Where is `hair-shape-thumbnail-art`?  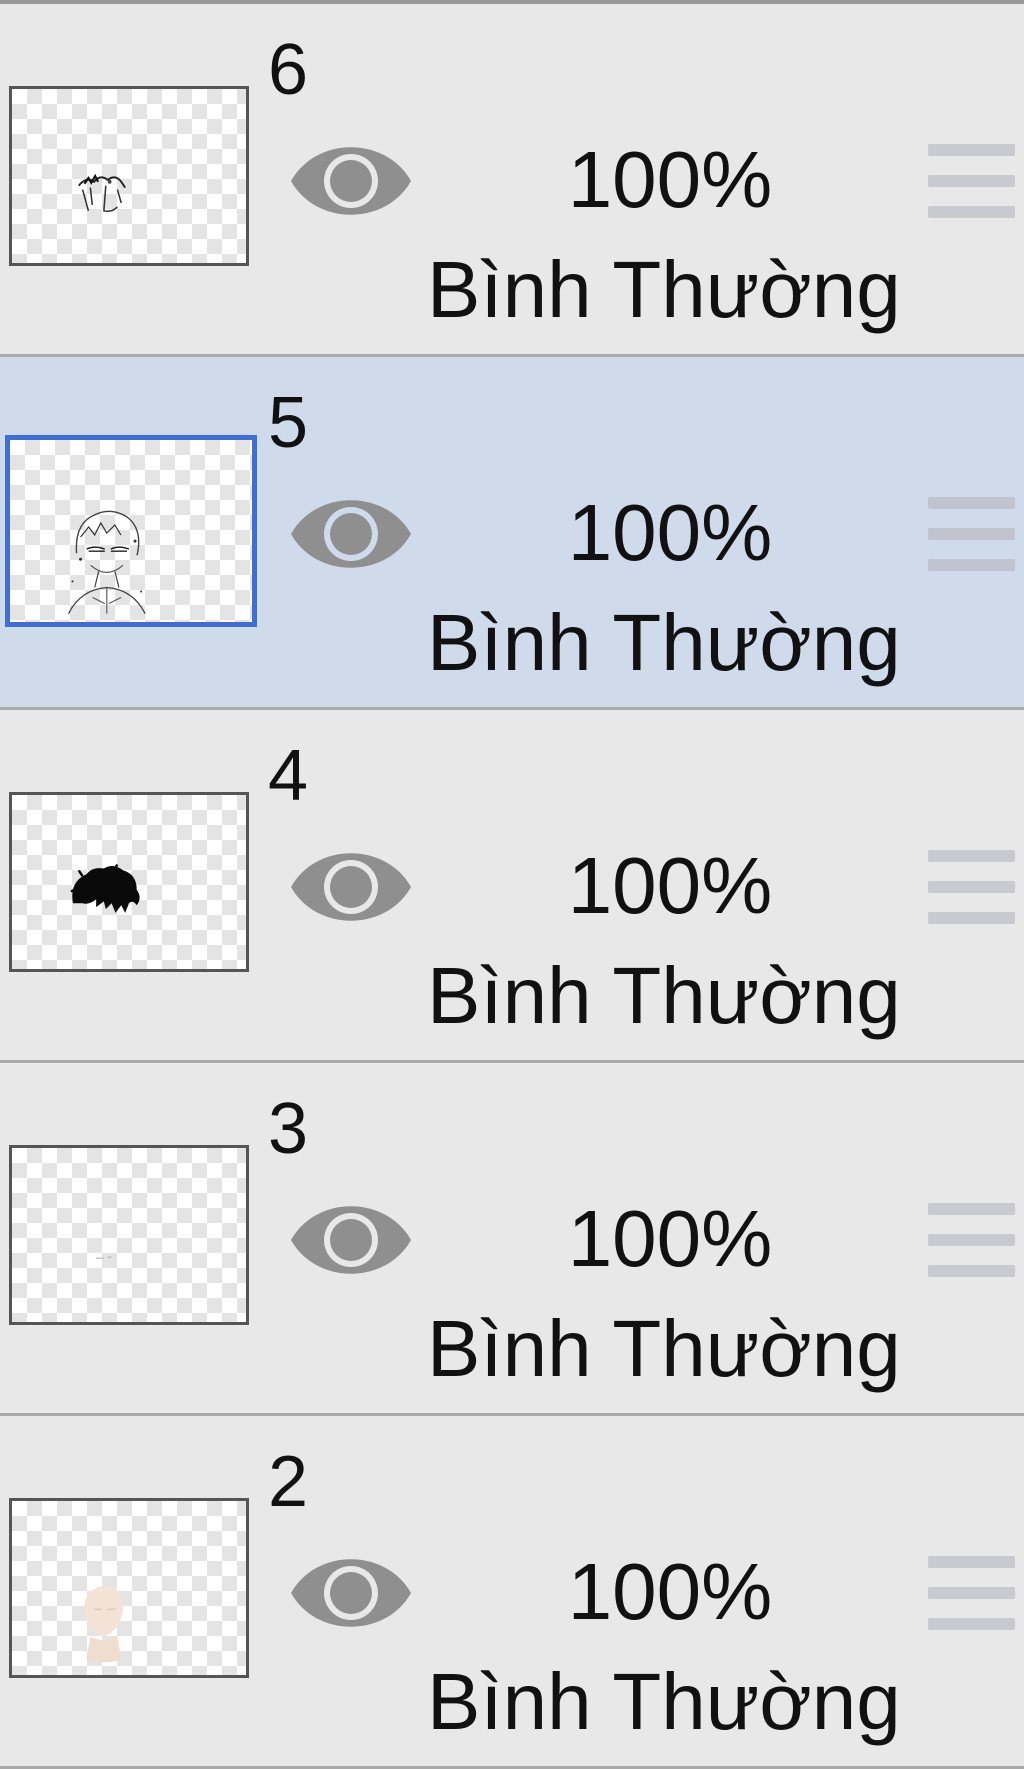
hair-shape-thumbnail-art is located at coordinates (105, 888).